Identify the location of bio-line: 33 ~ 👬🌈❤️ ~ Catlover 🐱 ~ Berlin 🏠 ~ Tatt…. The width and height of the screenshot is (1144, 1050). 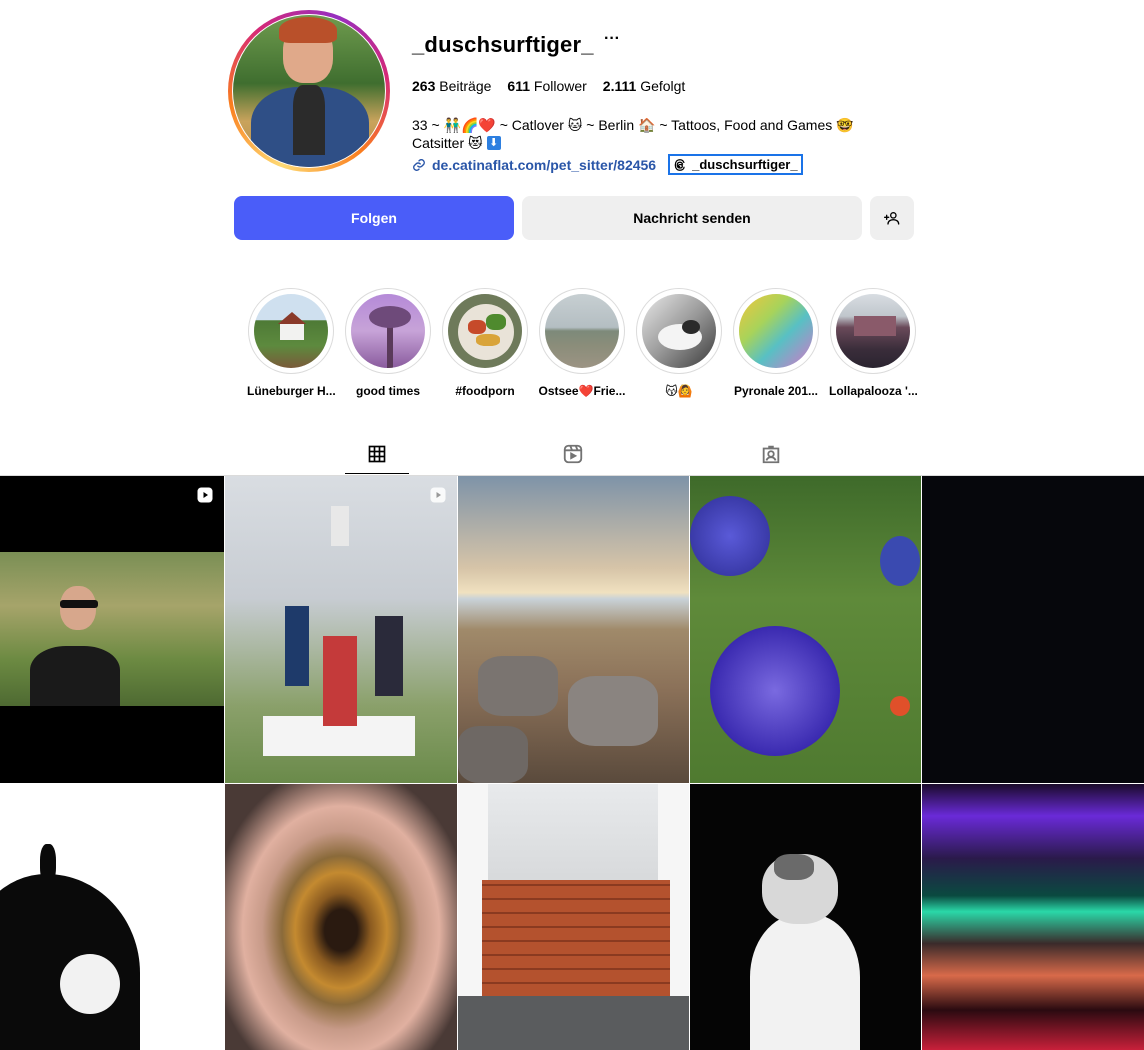
(633, 125).